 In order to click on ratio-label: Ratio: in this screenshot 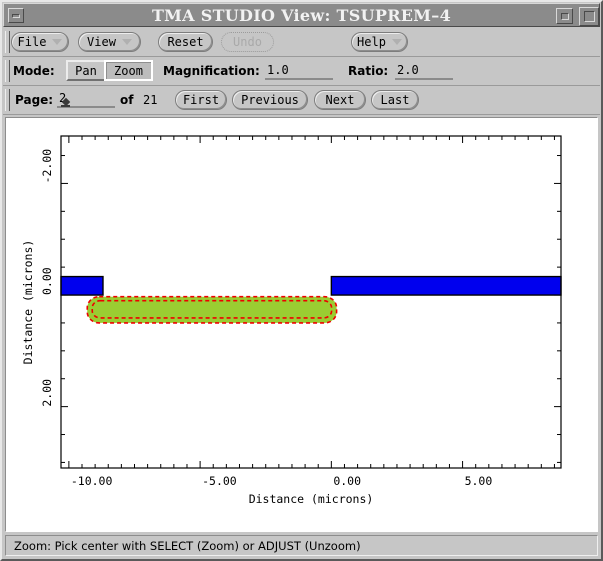, I will do `click(368, 71)`.